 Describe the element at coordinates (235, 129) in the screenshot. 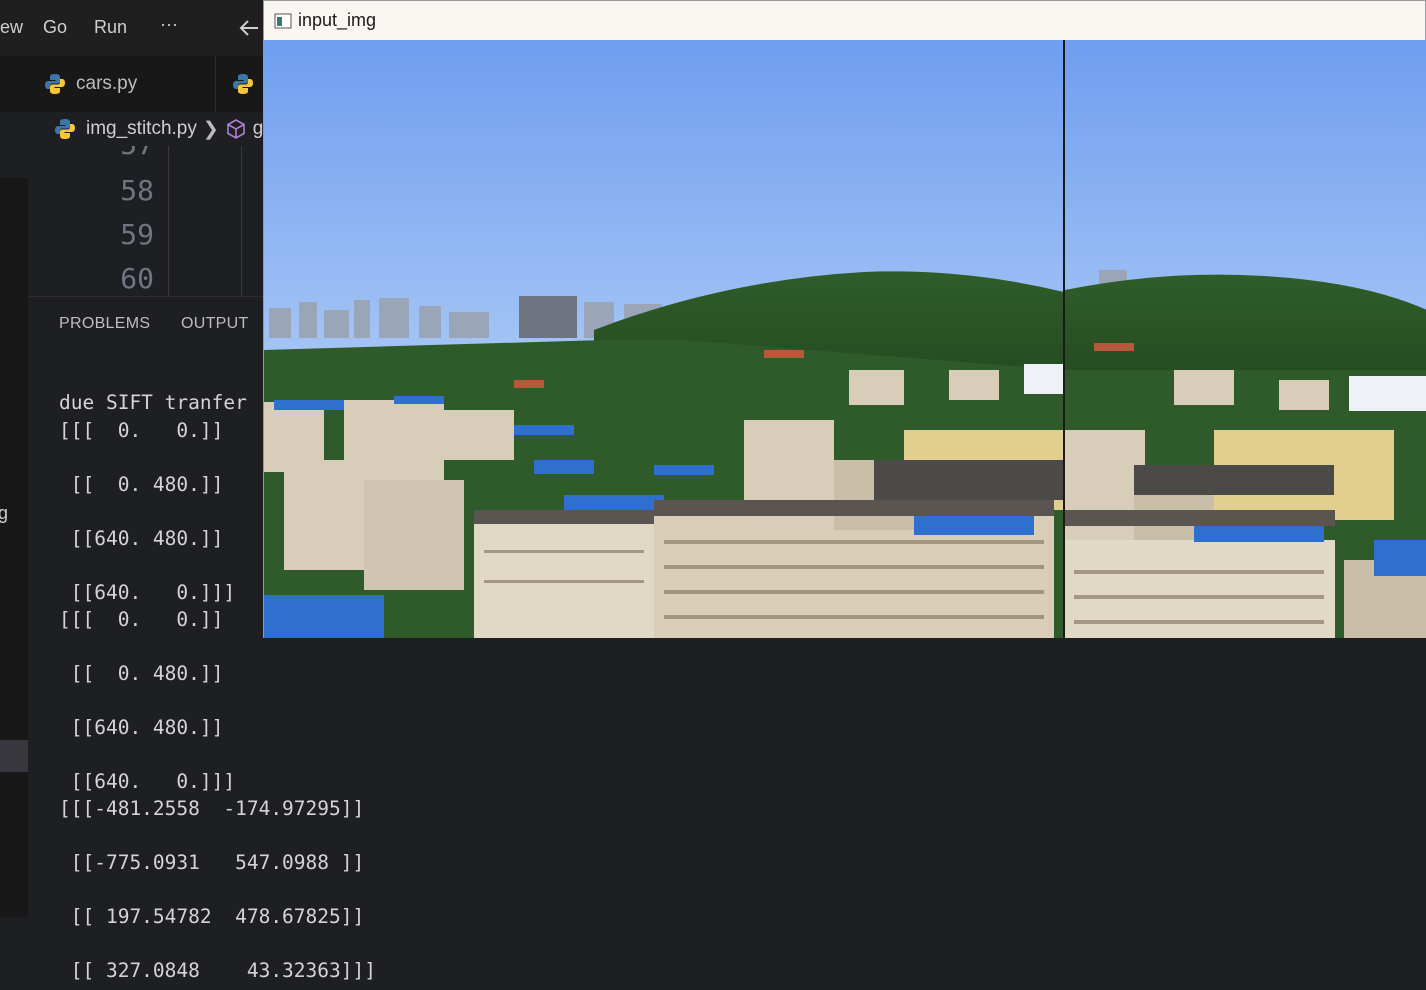

I see `cube-symbol-icon` at that location.